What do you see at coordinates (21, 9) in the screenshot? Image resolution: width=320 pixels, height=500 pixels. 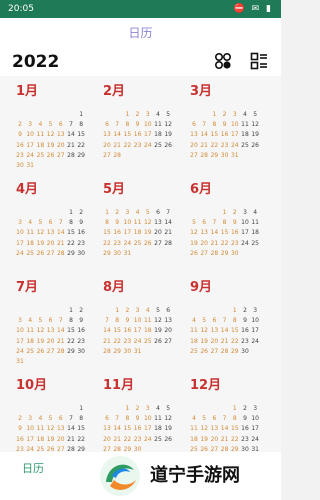 I see `status-time: 20:05` at bounding box center [21, 9].